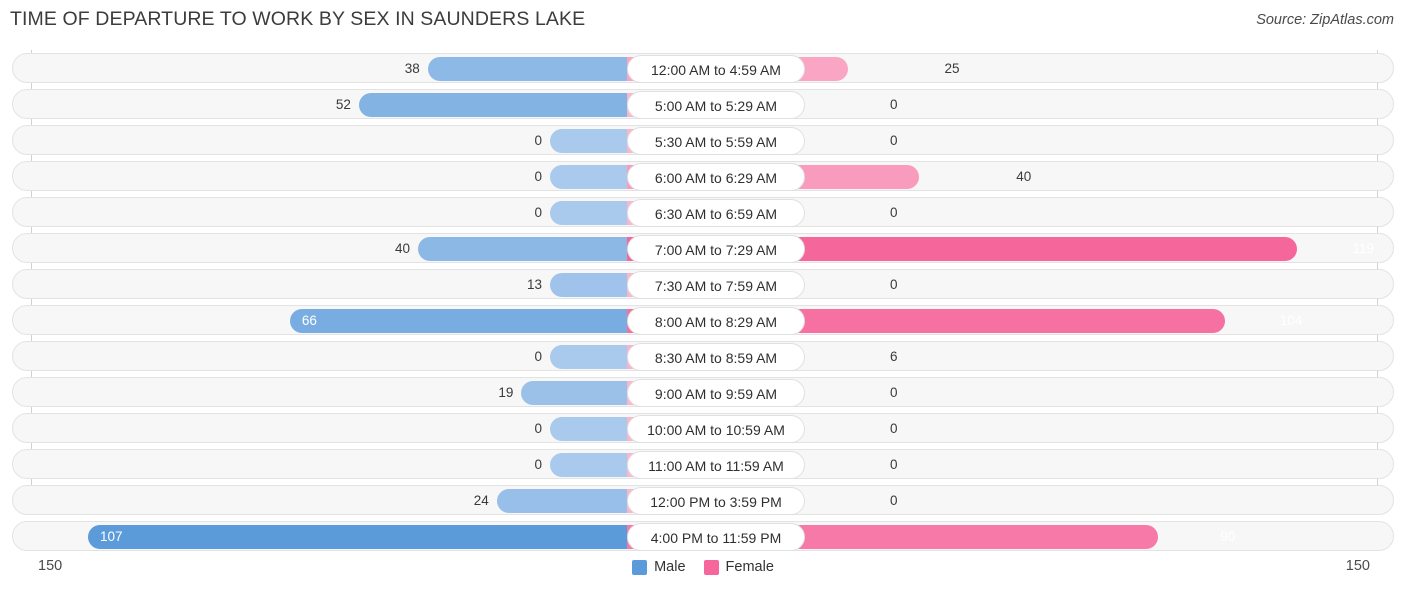 The width and height of the screenshot is (1406, 594). What do you see at coordinates (716, 357) in the screenshot?
I see `category-label: 8:30 AM to 8:59 AM` at bounding box center [716, 357].